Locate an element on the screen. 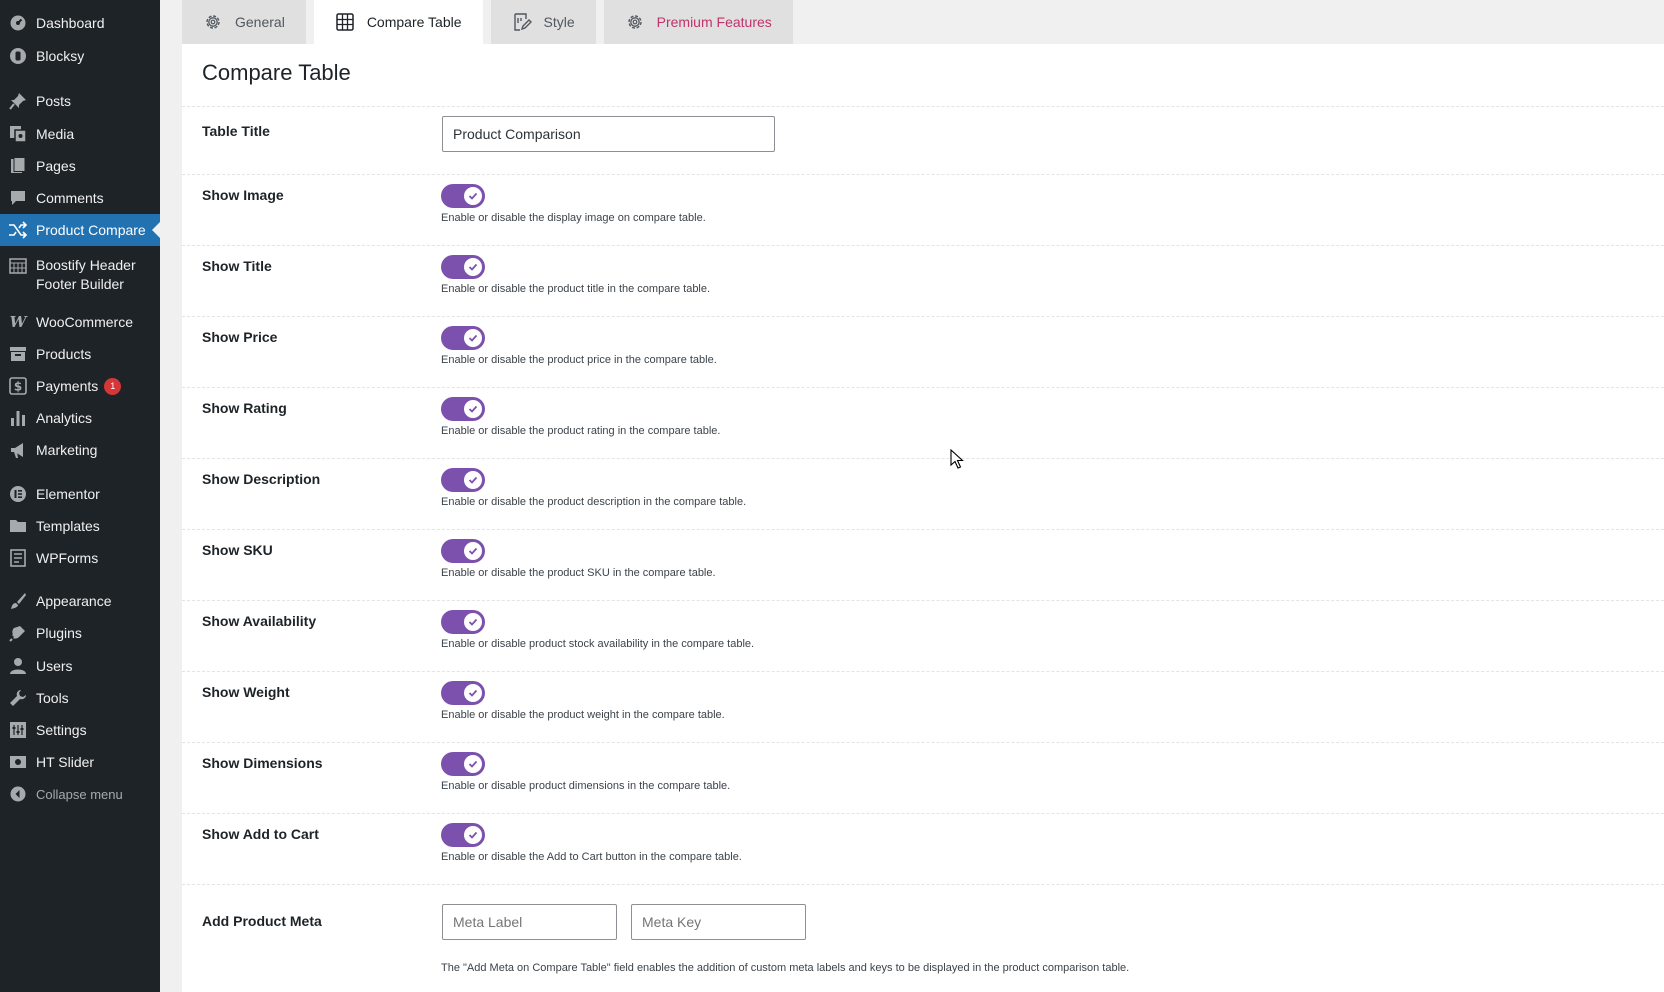  sidebar-item-product-compare: Product Compare is located at coordinates (80, 230).